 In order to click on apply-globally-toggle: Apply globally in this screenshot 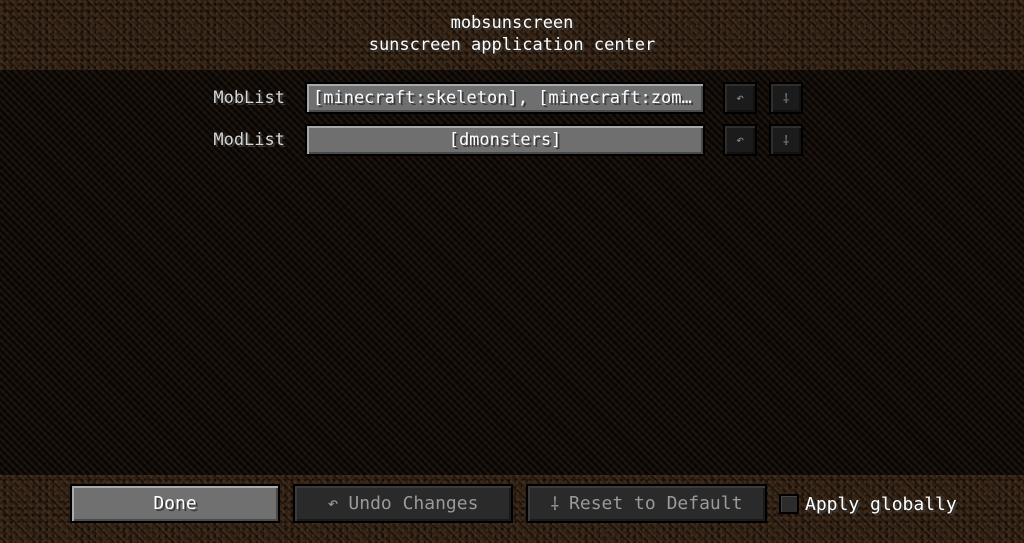, I will do `click(868, 504)`.